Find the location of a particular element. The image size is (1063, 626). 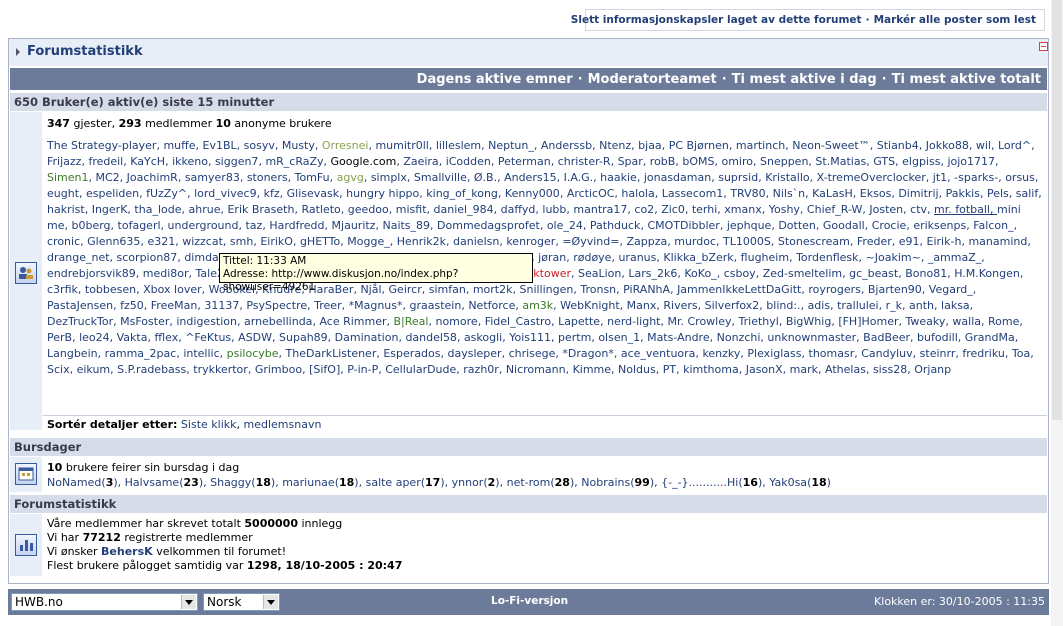

vertical-scrollbar is located at coordinates (1057, 313).